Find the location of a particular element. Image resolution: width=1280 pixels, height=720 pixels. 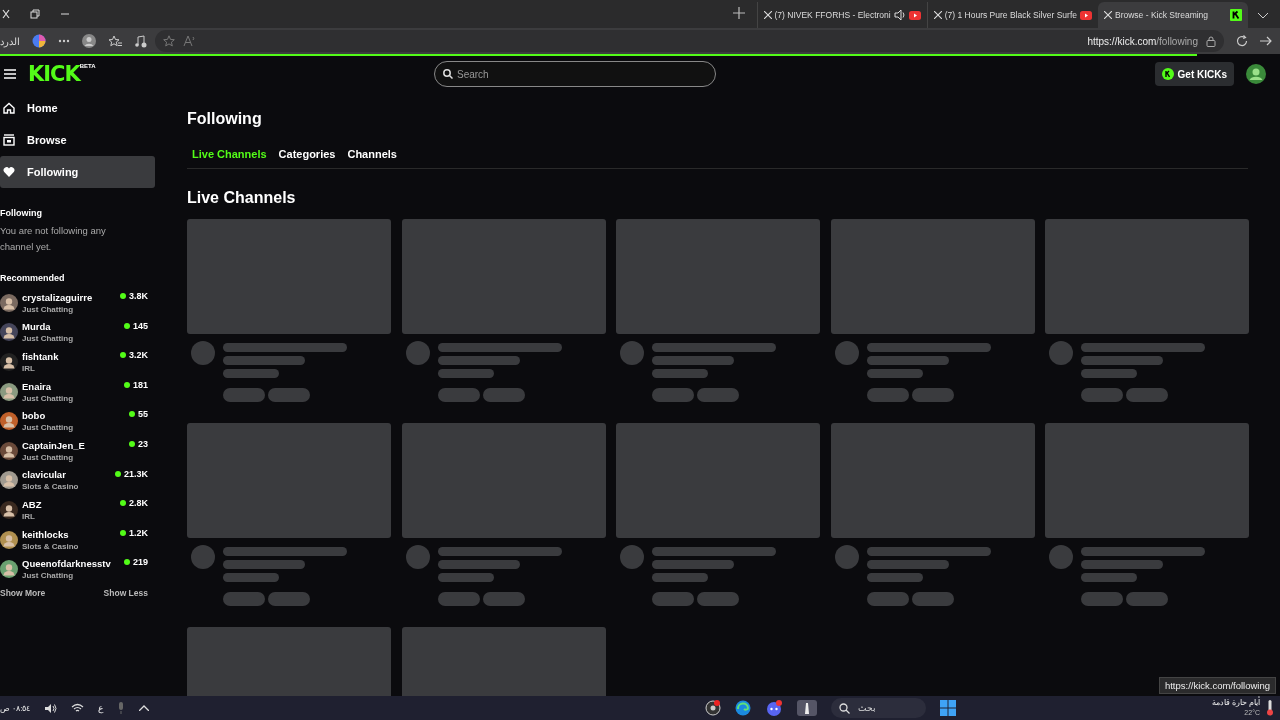

tab-title: (7) 1 Hours Pure Black Silver Surfe is located at coordinates (1010, 15).